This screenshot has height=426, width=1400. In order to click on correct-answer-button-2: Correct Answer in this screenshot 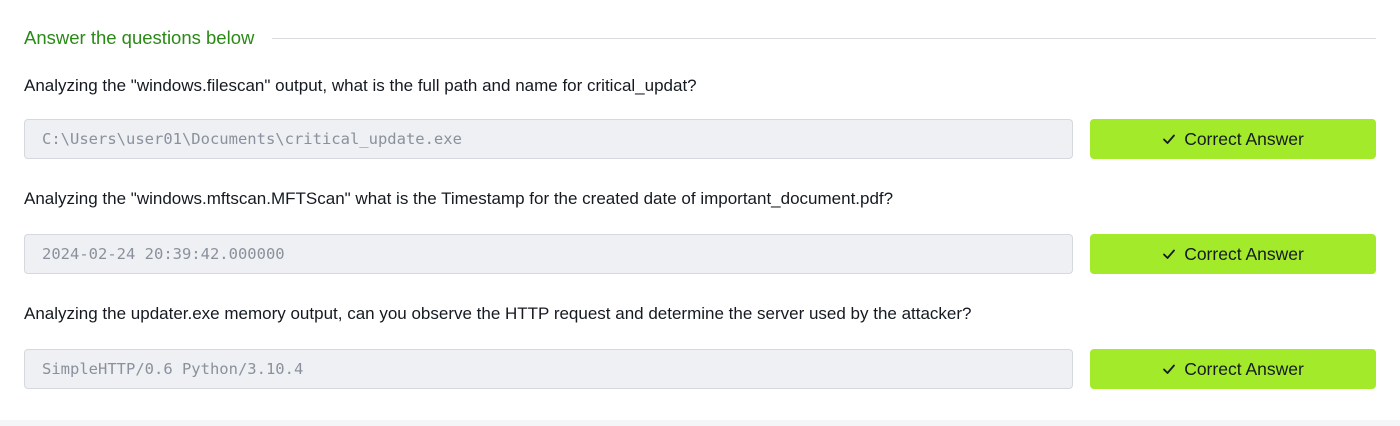, I will do `click(1233, 254)`.